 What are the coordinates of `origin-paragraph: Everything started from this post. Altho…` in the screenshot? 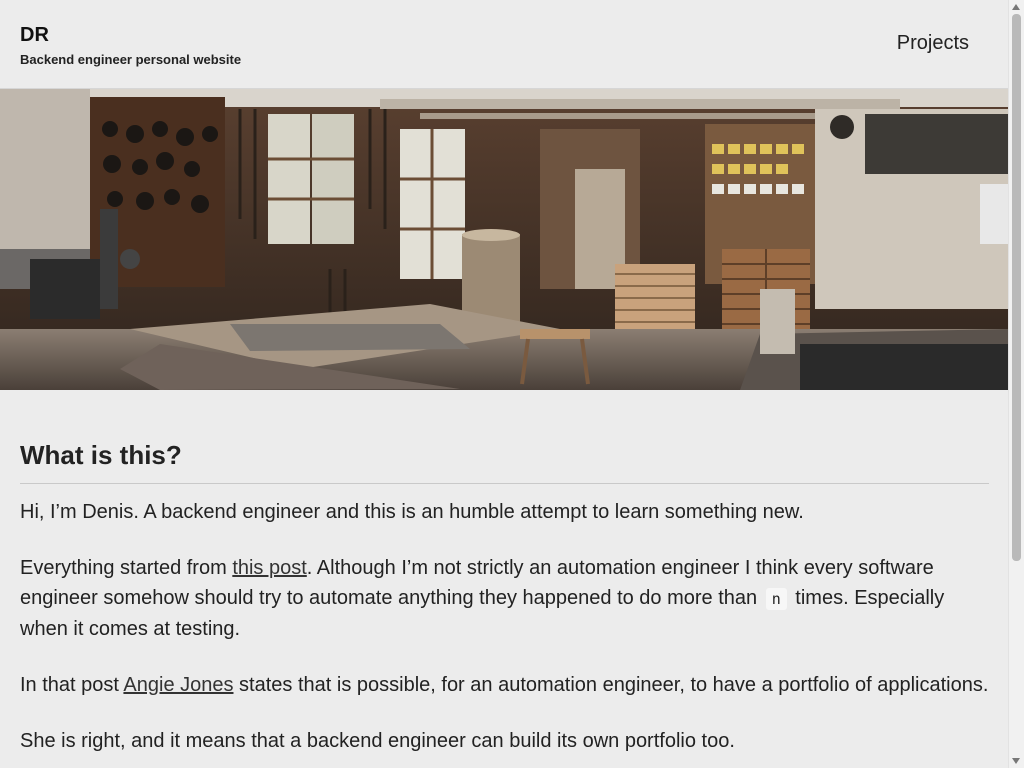 It's located at (504, 598).